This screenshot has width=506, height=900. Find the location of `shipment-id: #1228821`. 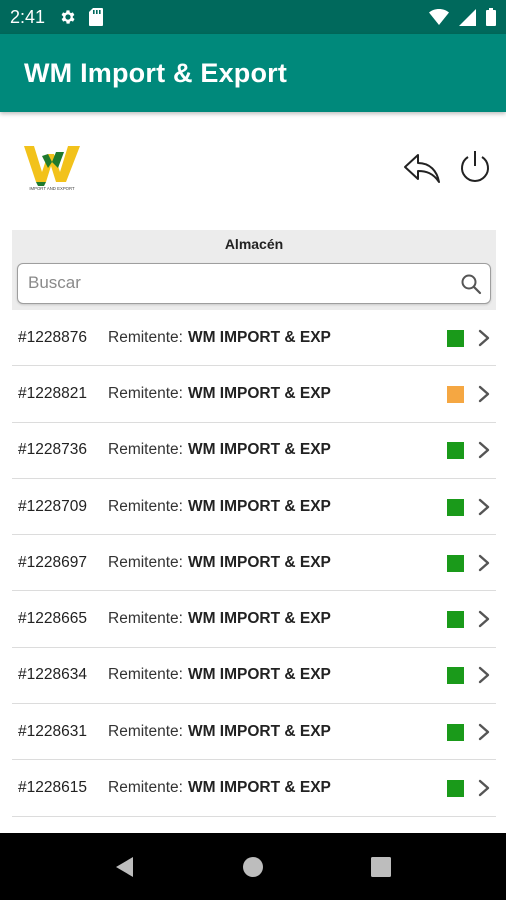

shipment-id: #1228821 is located at coordinates (52, 393).